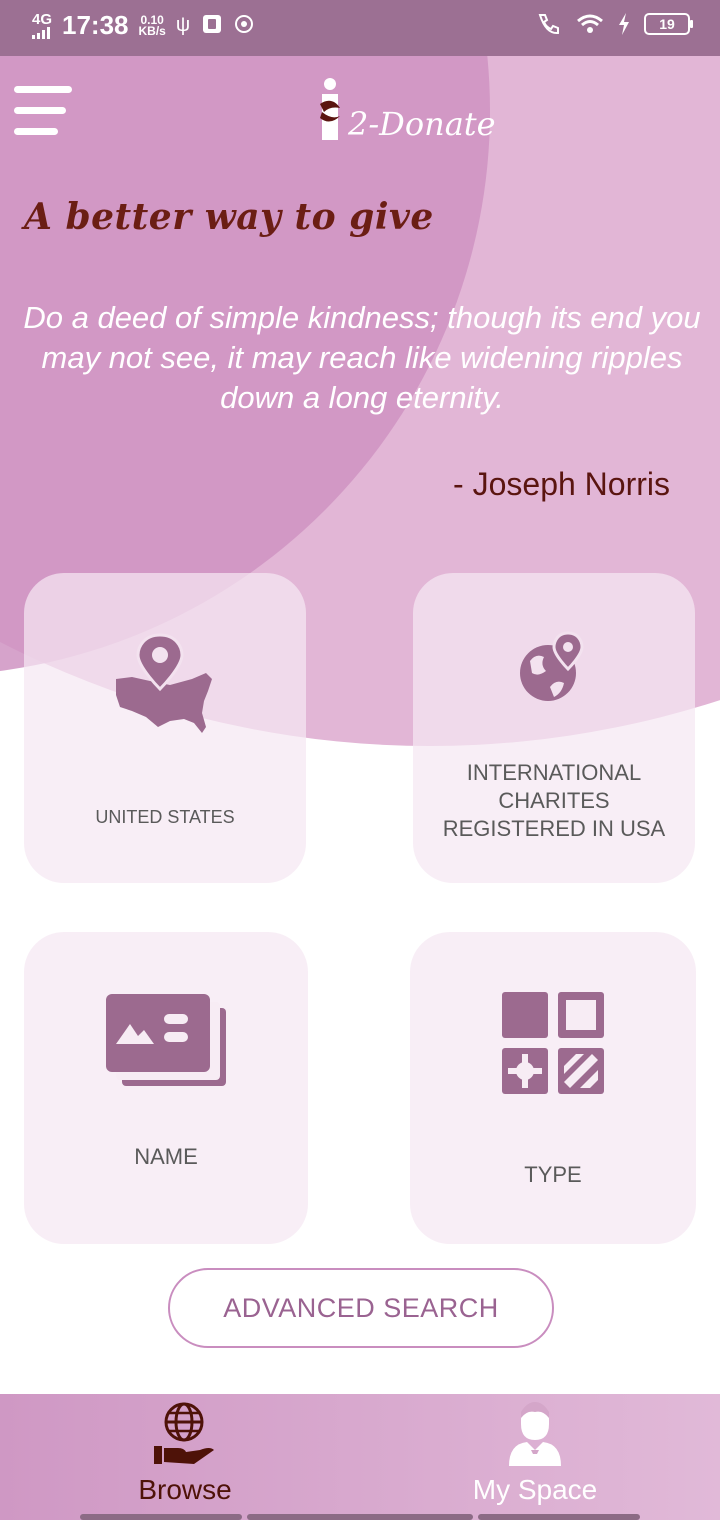 The image size is (720, 1520). I want to click on name-card: NAME, so click(166, 1088).